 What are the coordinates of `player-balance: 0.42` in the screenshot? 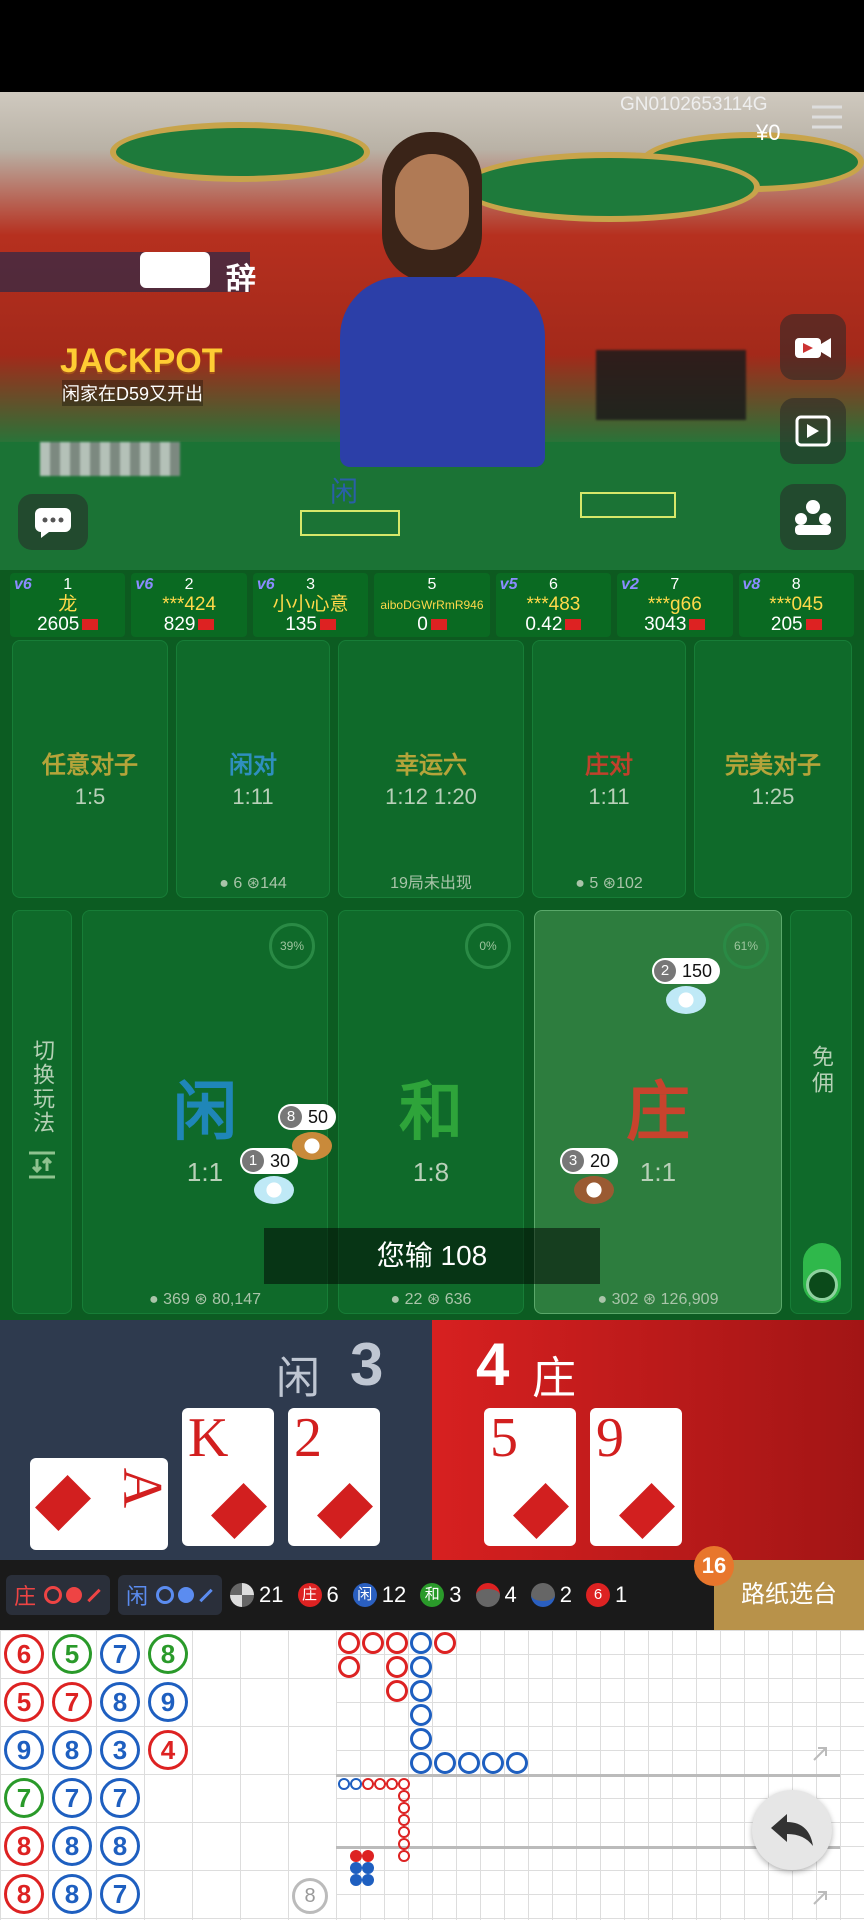 It's located at (544, 624).